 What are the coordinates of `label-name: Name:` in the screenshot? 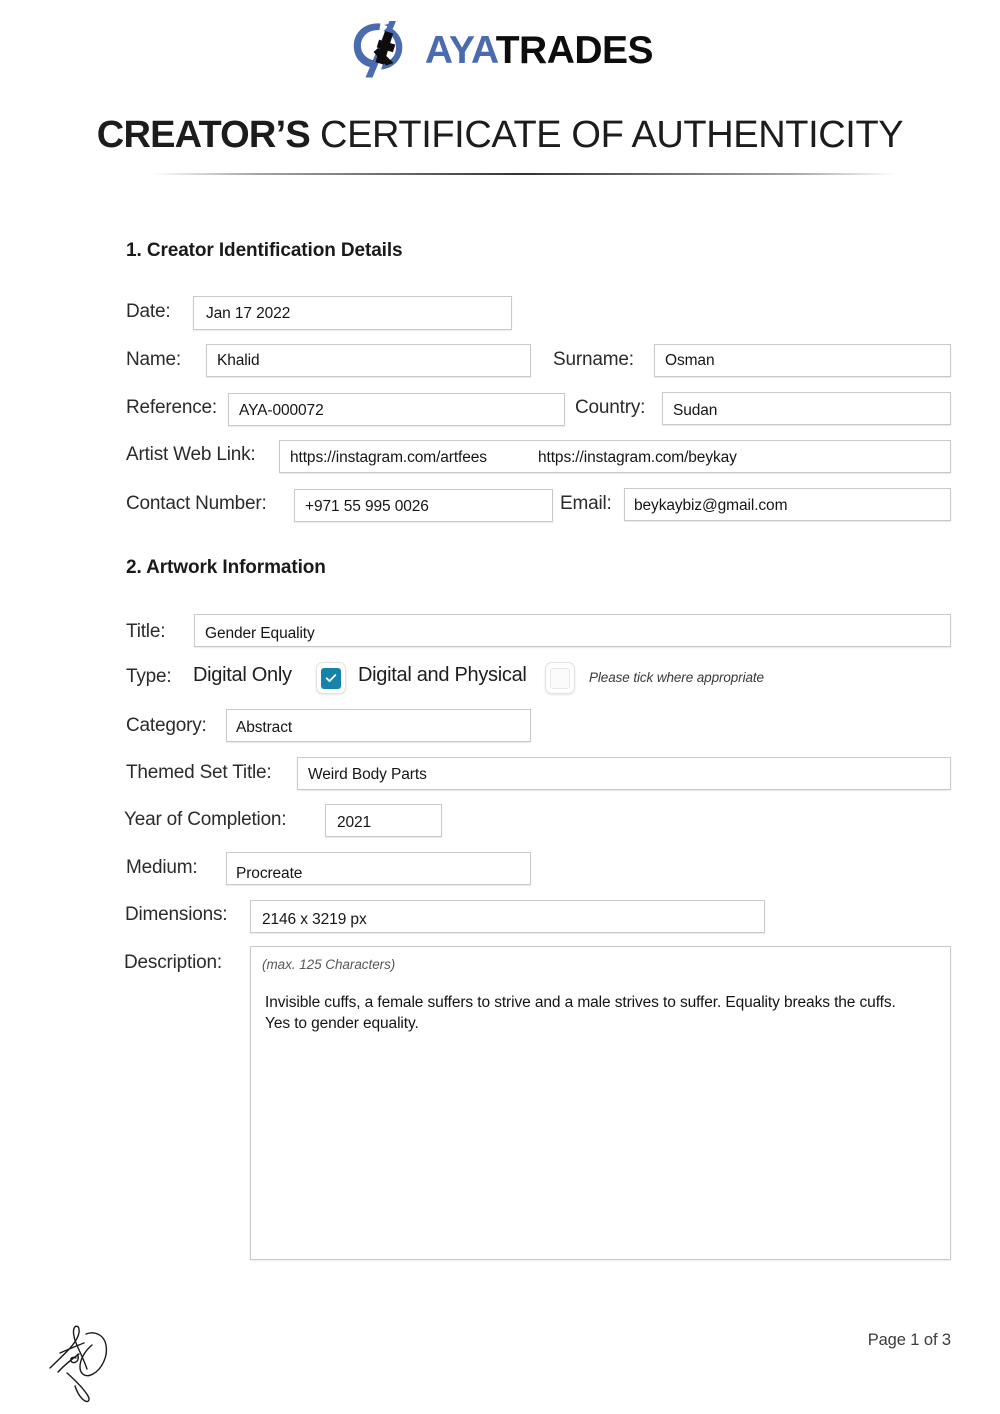 It's located at (153, 359).